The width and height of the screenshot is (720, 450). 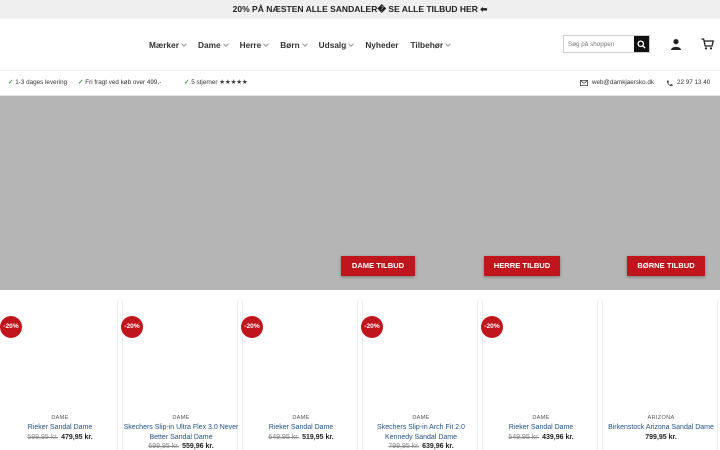 What do you see at coordinates (60, 437) in the screenshot?
I see `product-price: 599,95 kr. 479,95 kr.` at bounding box center [60, 437].